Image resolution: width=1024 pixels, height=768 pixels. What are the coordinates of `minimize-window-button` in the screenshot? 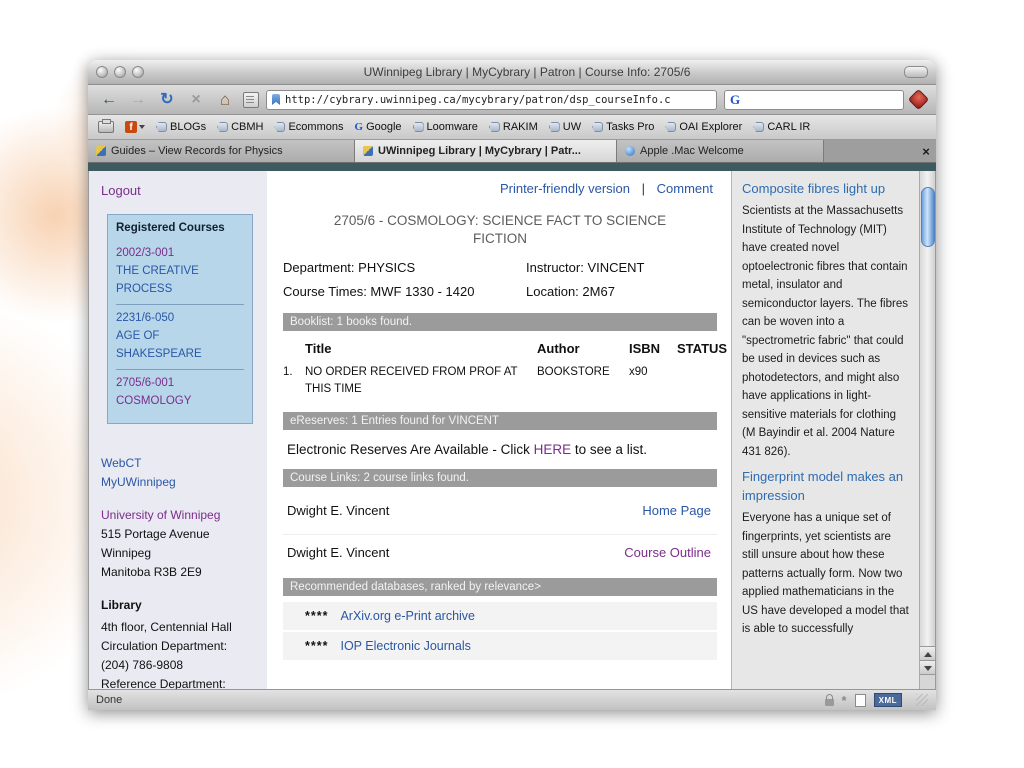 It's located at (120, 72).